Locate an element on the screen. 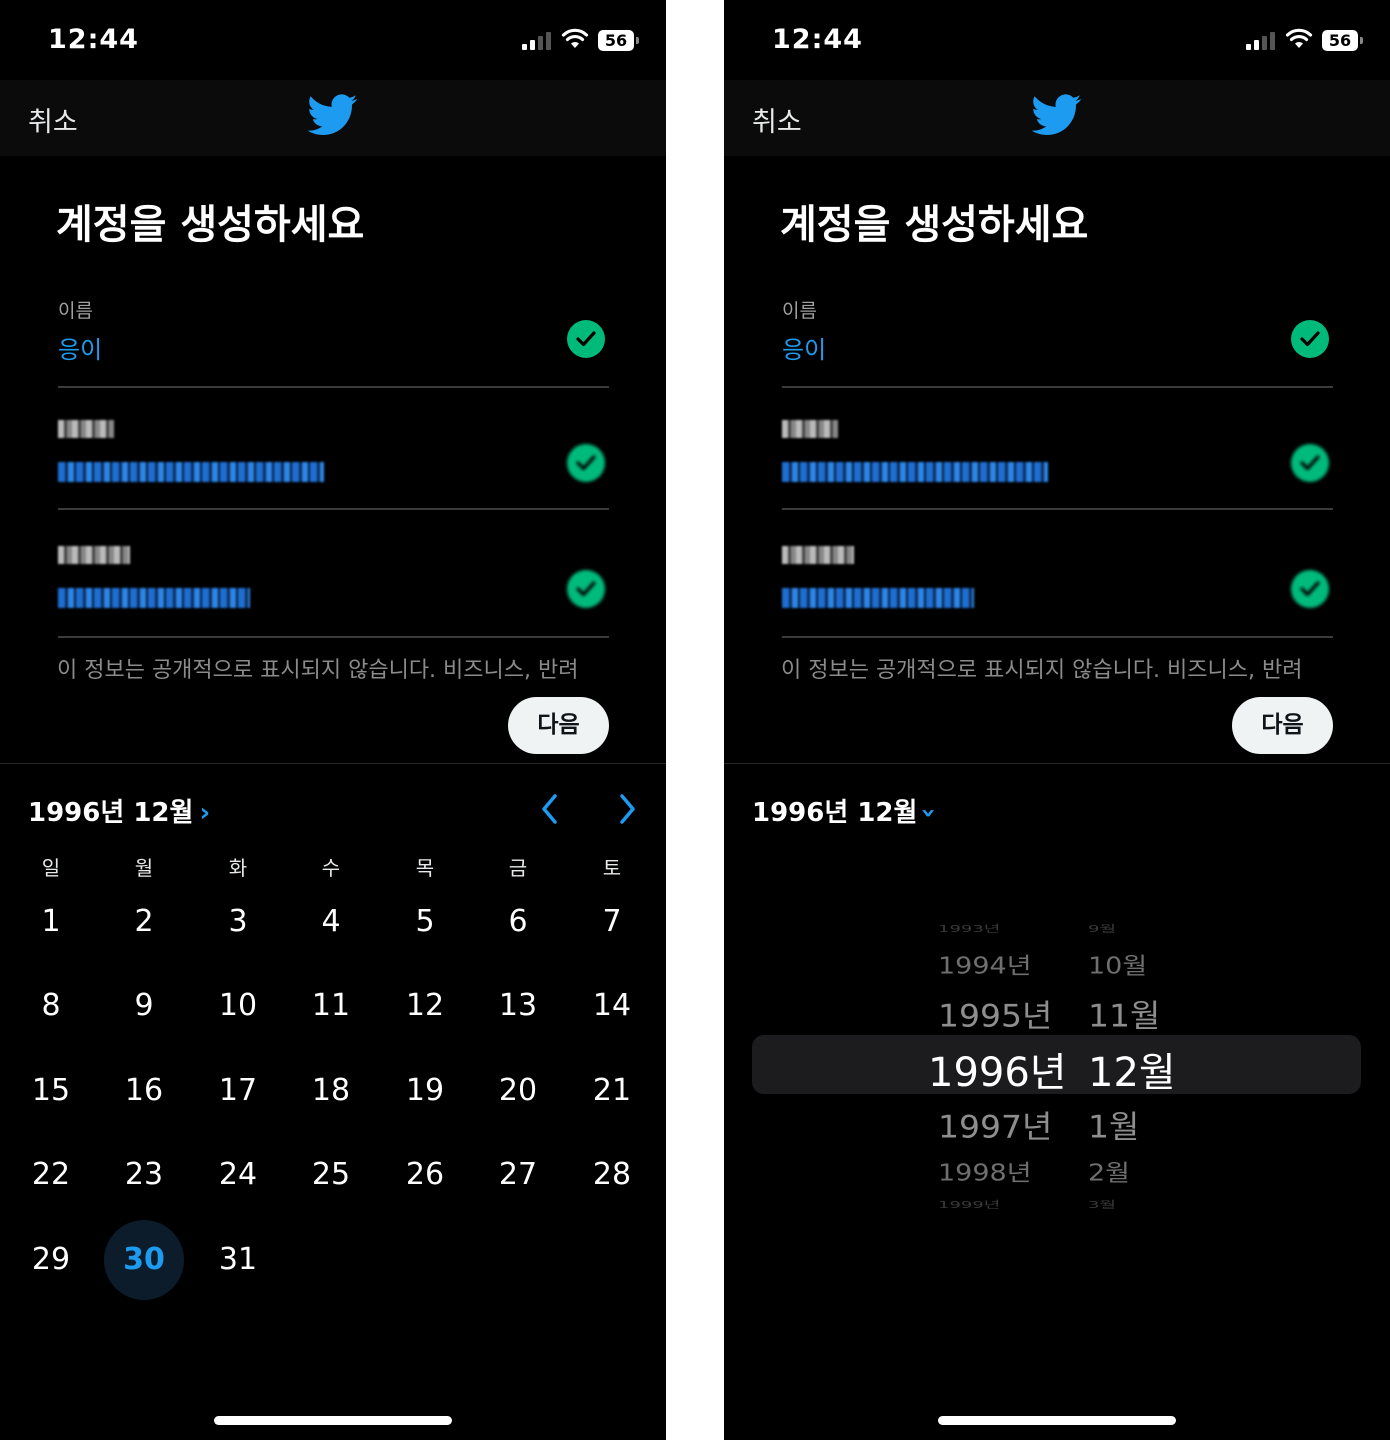 This screenshot has height=1440, width=1390. calendar-day: 12 is located at coordinates (425, 1006).